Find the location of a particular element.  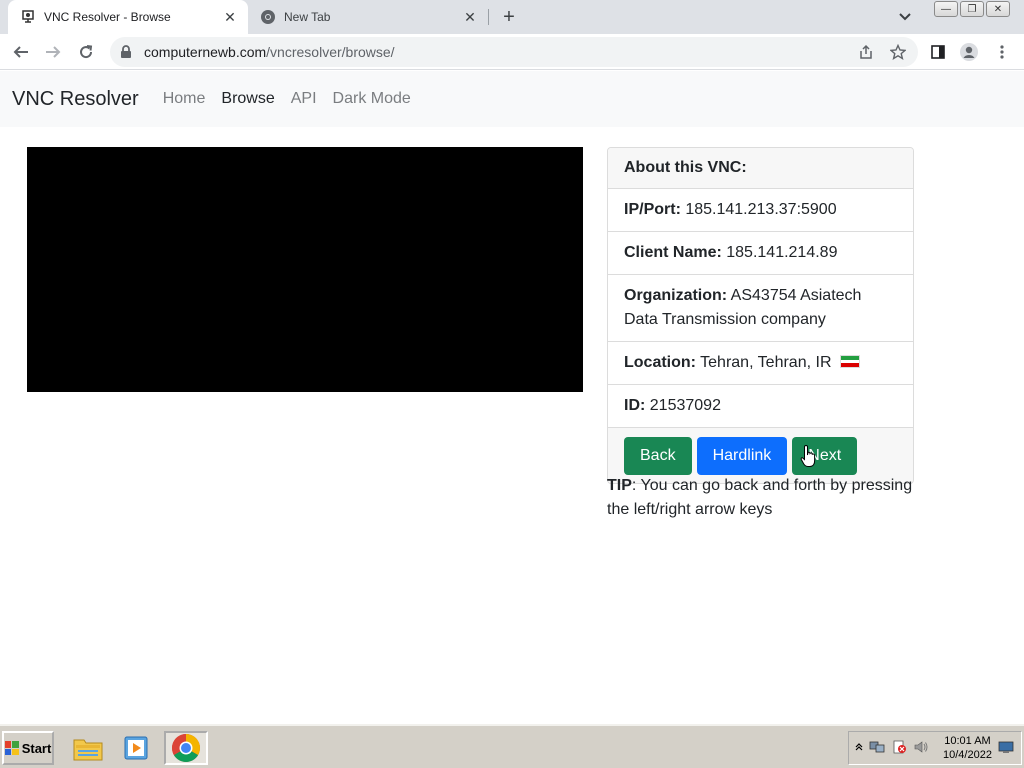

system-tray: 10:01 AM 10/4/2022 is located at coordinates (935, 748).